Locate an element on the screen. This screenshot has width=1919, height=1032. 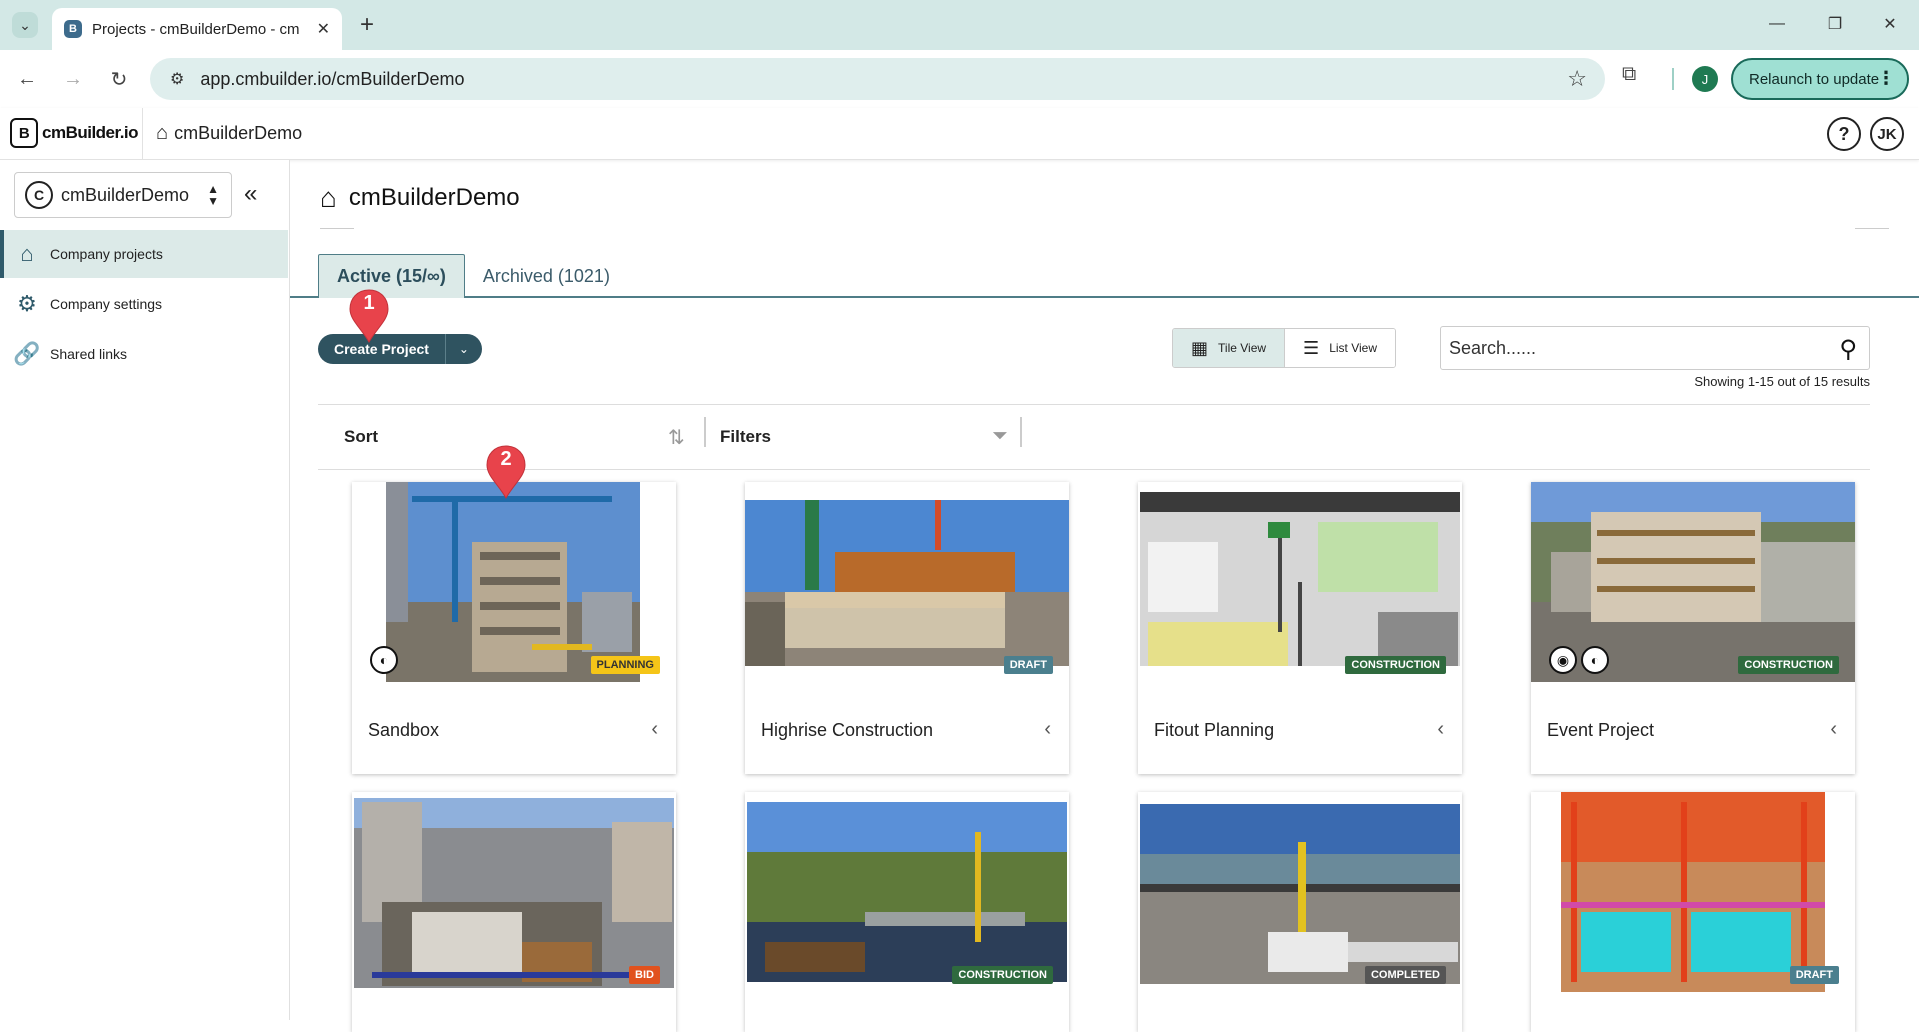
sidebar-item-label: Company projects is located at coordinates (106, 254).